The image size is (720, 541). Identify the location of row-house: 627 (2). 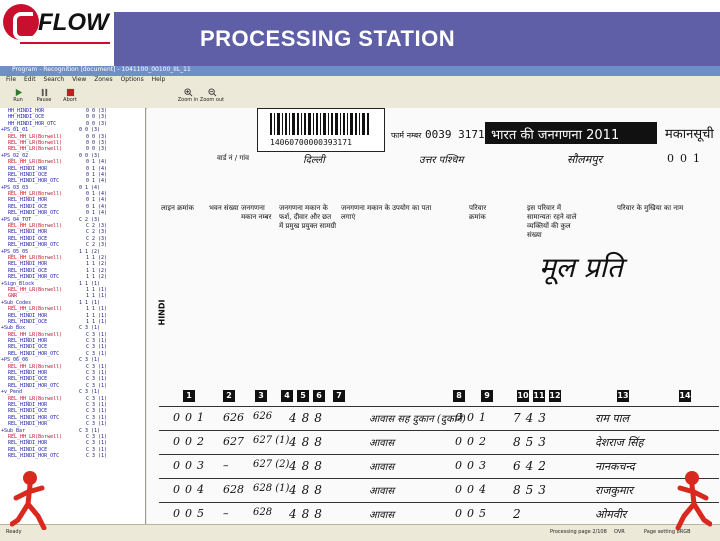
(271, 464).